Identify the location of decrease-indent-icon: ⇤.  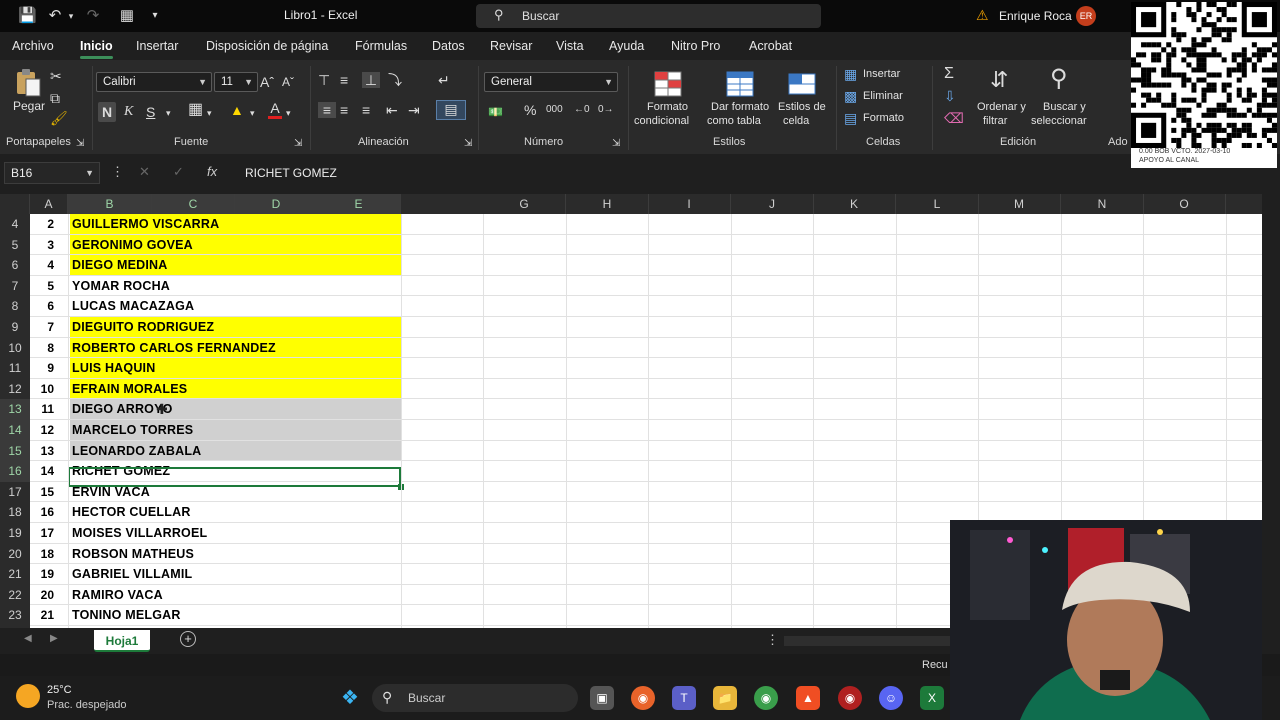
(392, 110).